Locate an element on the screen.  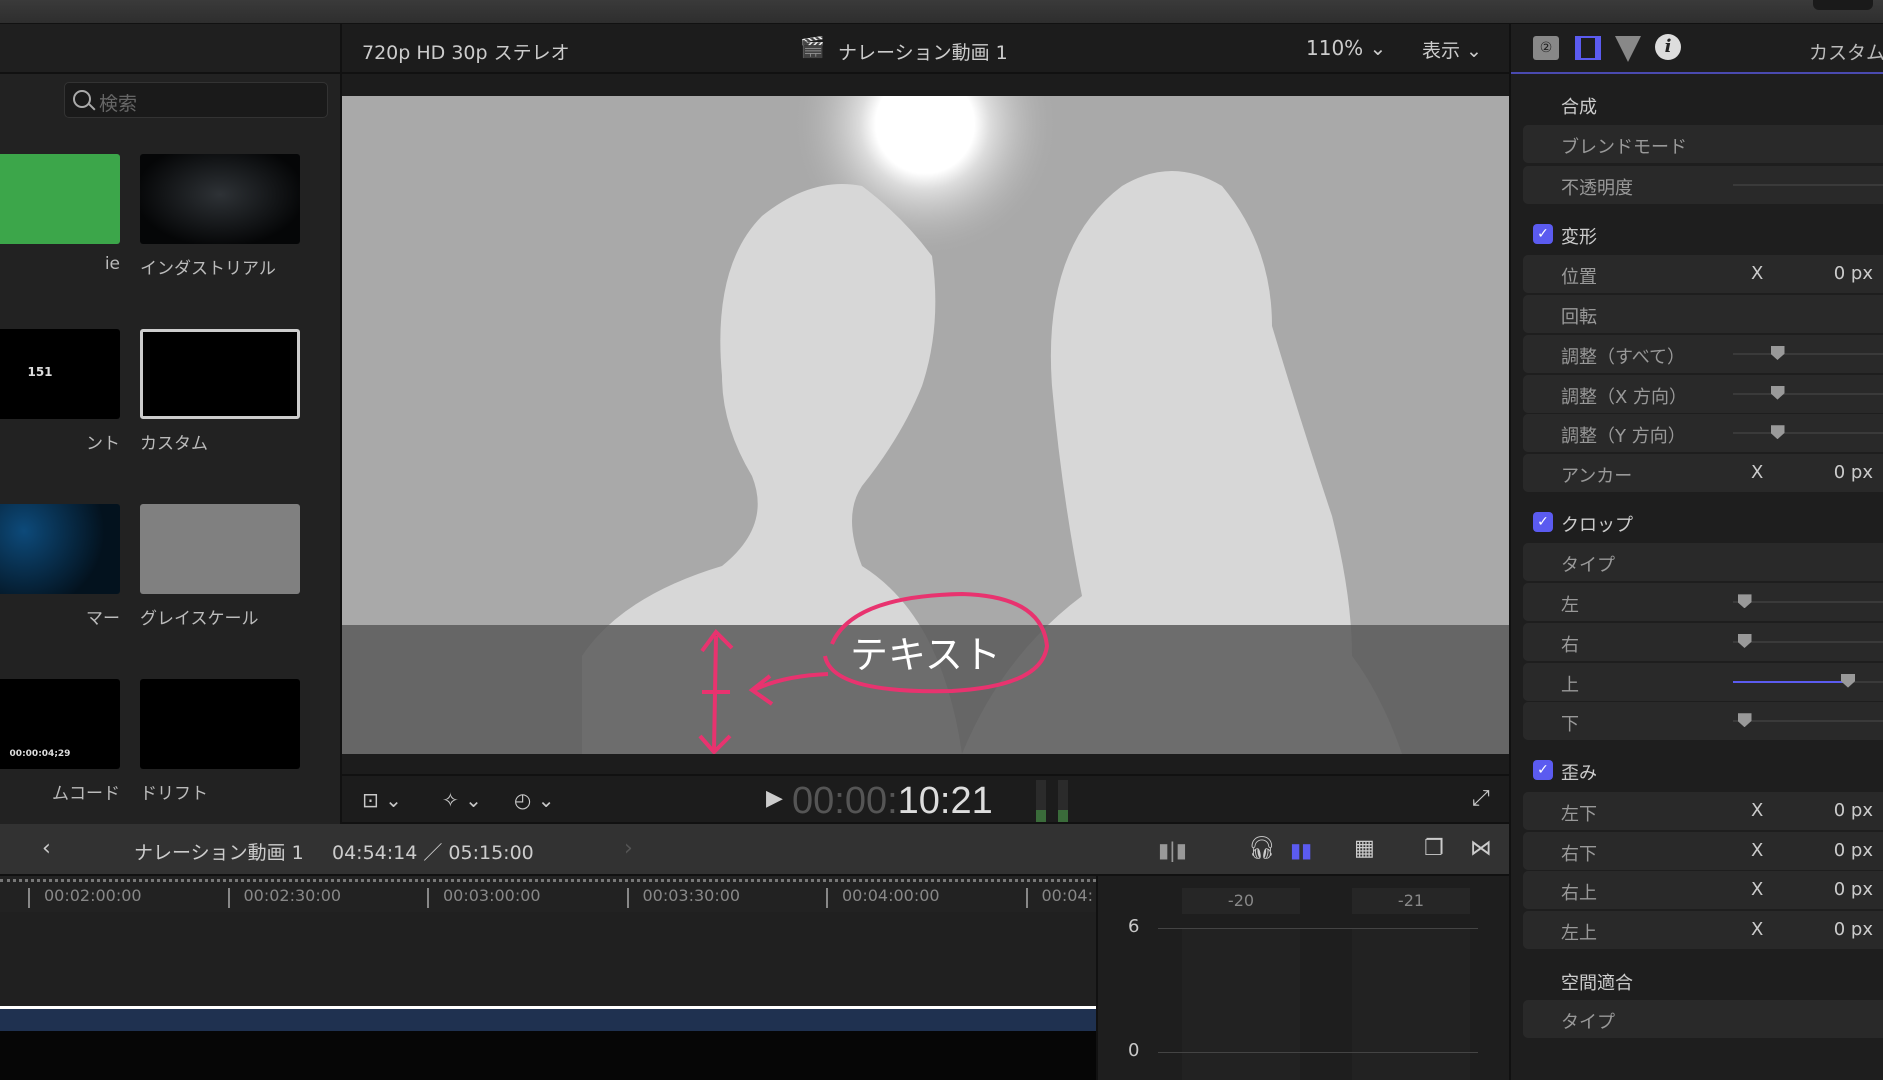
zoom-dropdown: 110% ⌄ is located at coordinates (1346, 48).